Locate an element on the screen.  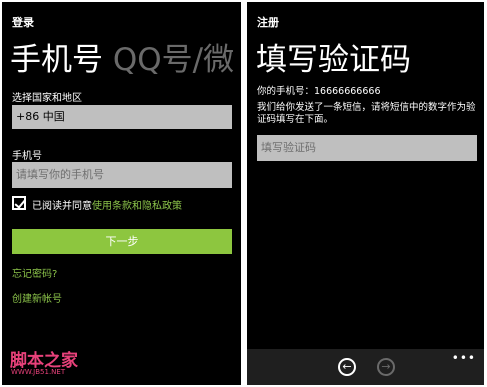
next-button: 下一步 is located at coordinates (122, 241).